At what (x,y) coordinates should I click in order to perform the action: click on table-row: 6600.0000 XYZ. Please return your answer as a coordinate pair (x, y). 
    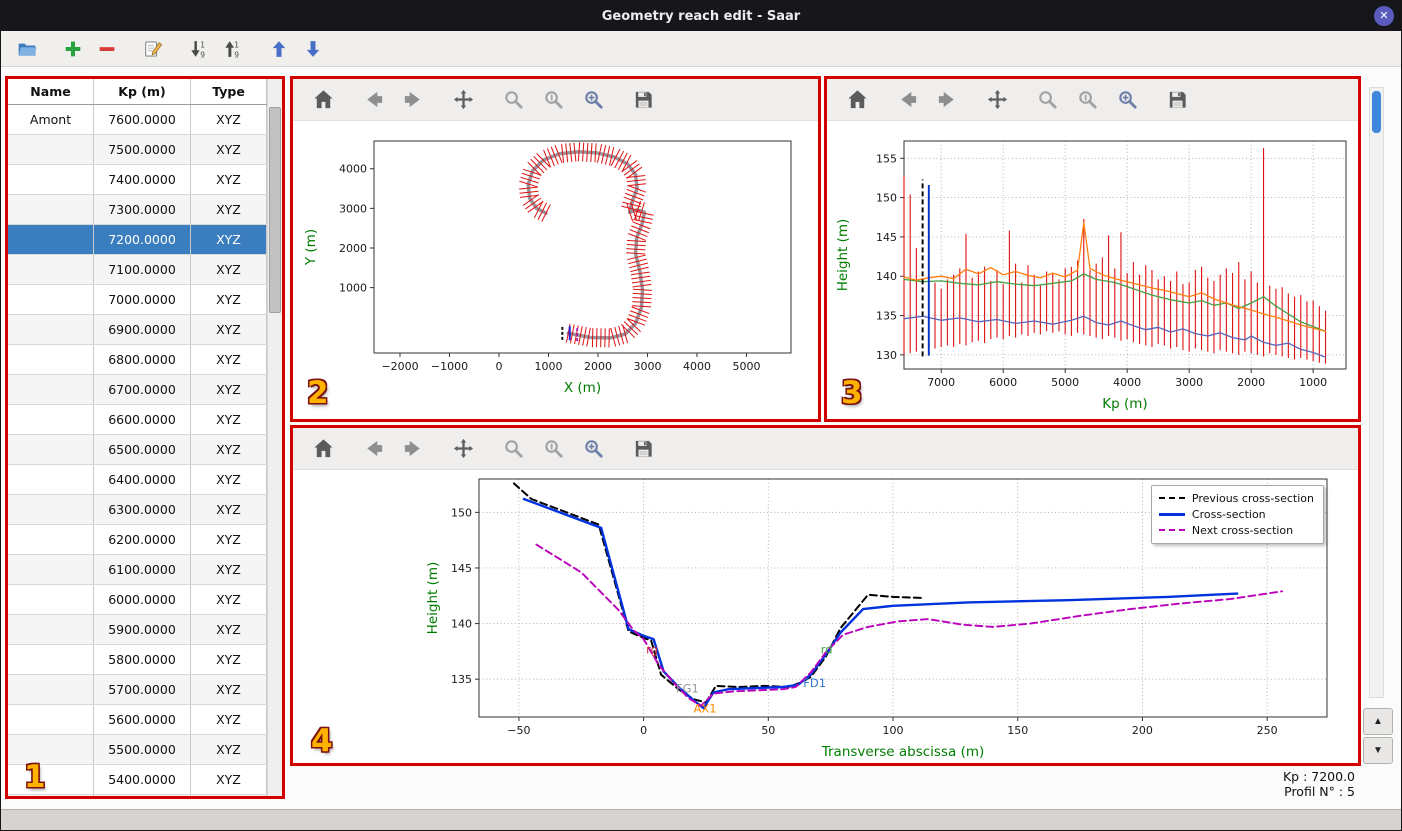
    Looking at the image, I should click on (137, 420).